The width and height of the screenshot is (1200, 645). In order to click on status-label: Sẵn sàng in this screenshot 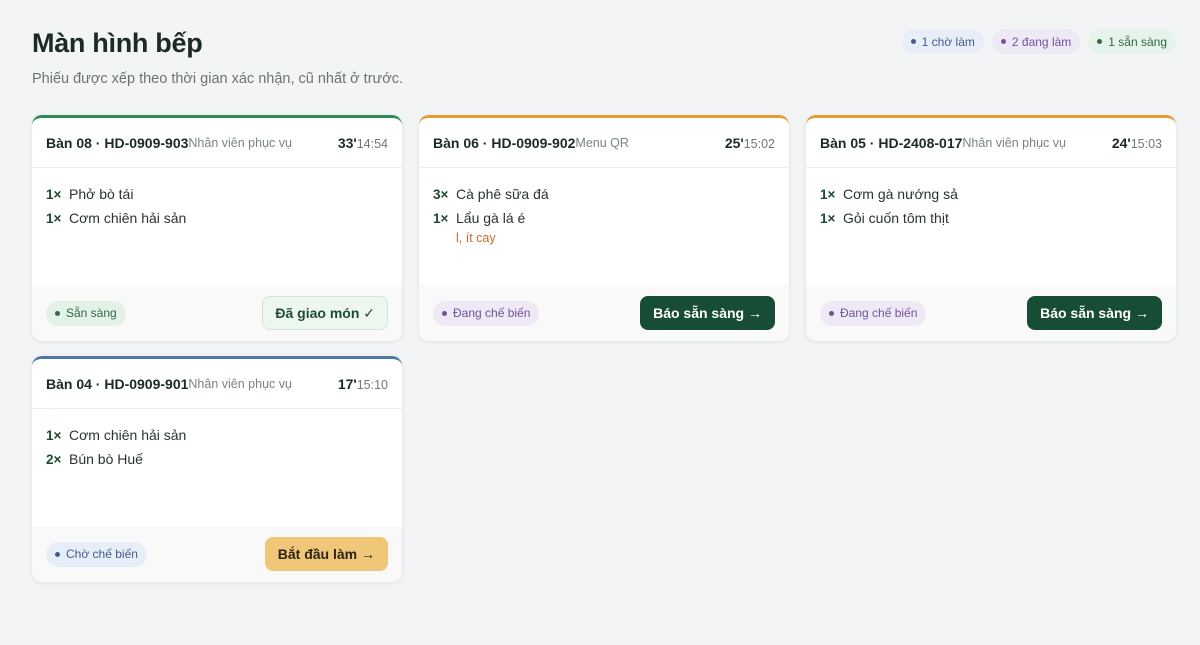, I will do `click(91, 313)`.